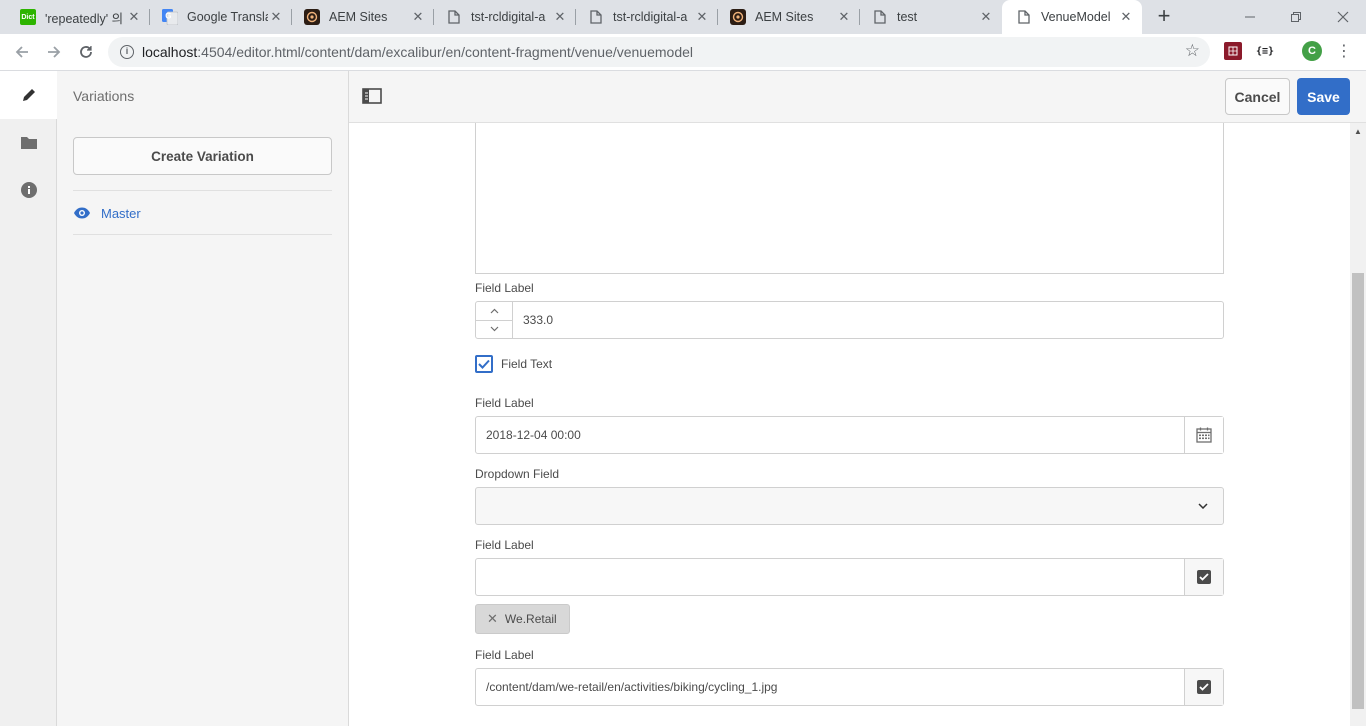 The image size is (1366, 726). Describe the element at coordinates (54, 52) in the screenshot. I see `forward-icon` at that location.